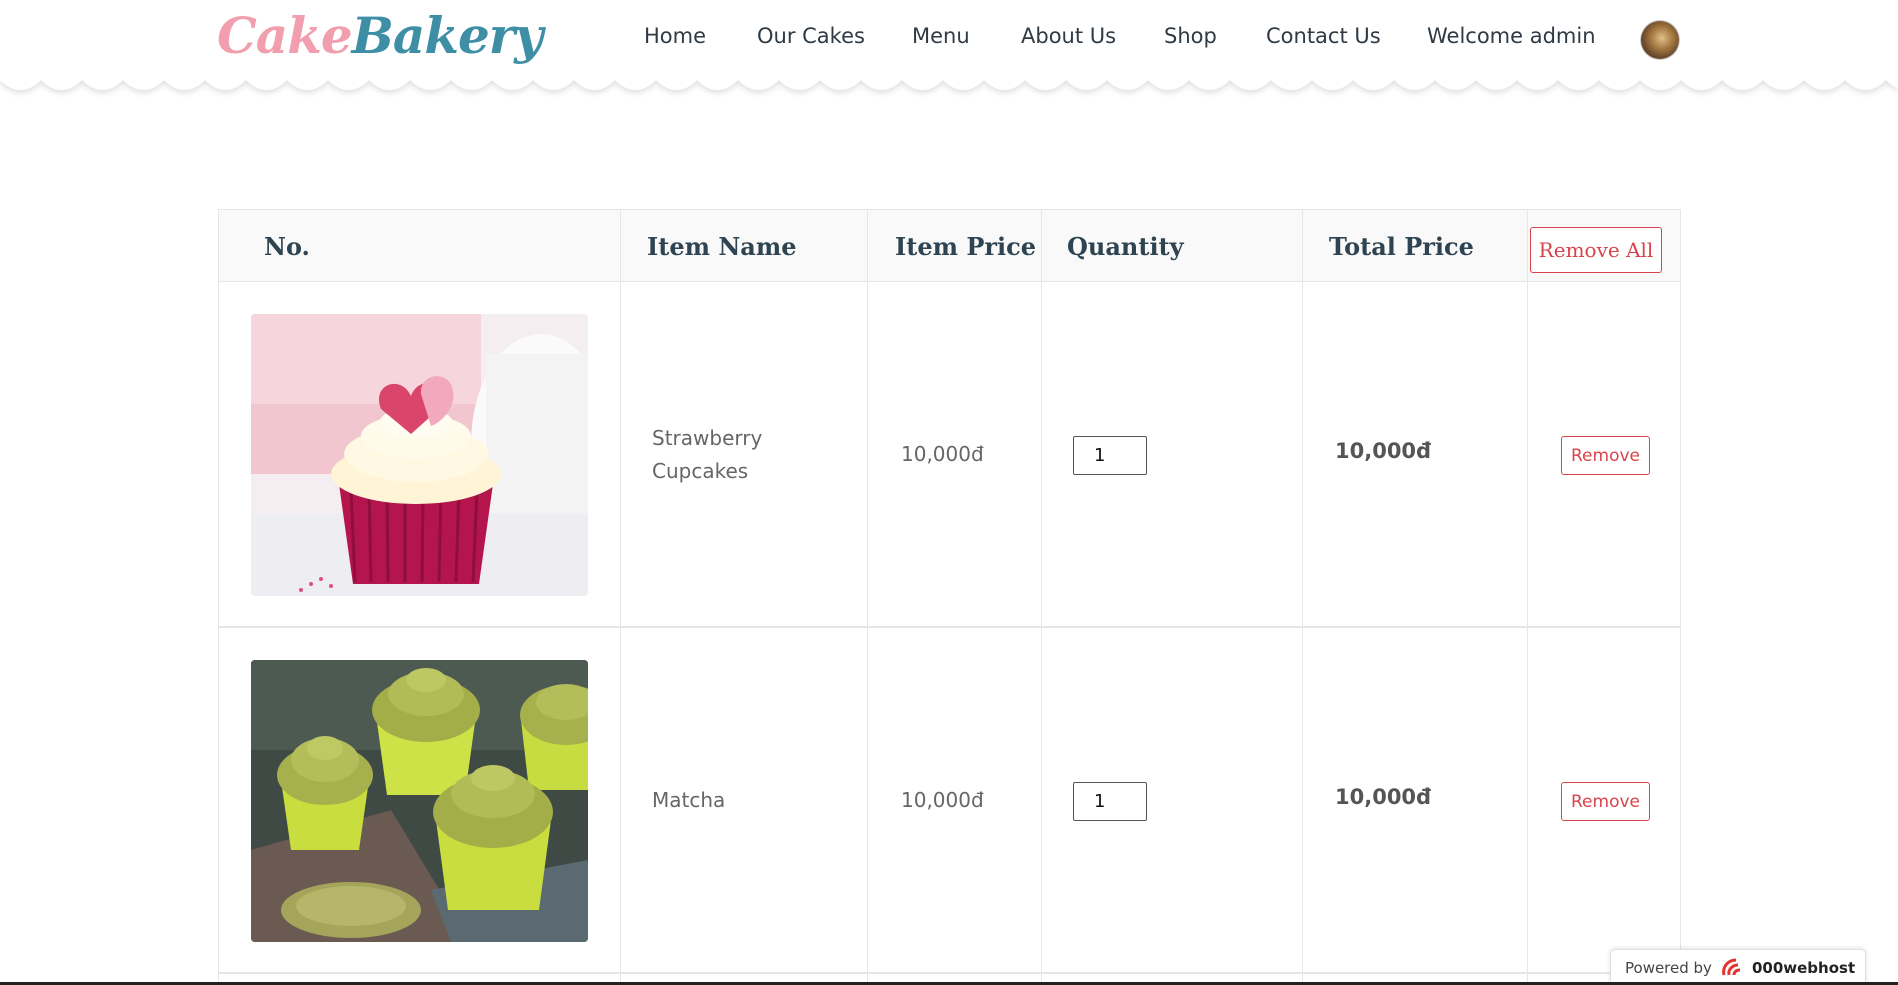 This screenshot has height=985, width=1898. I want to click on header-total-price: Total Price, so click(1401, 246).